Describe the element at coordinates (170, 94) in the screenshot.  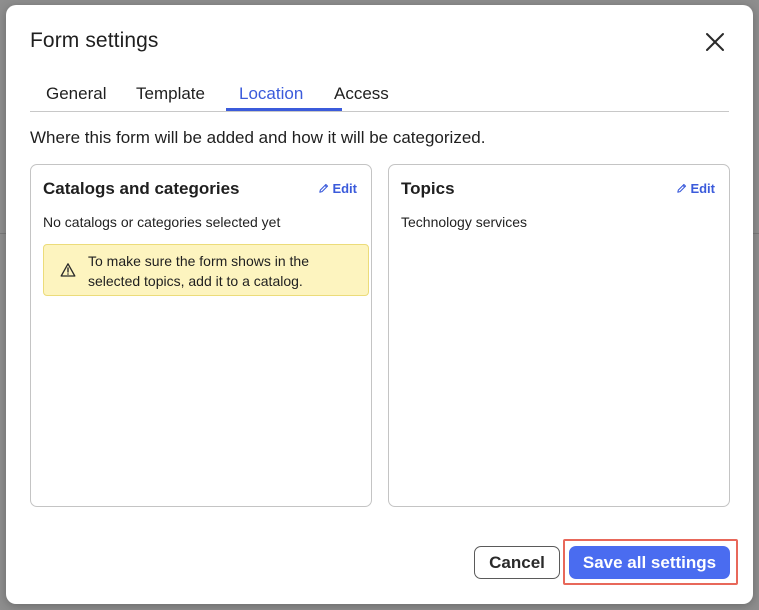
I see `tab-template: Template` at that location.